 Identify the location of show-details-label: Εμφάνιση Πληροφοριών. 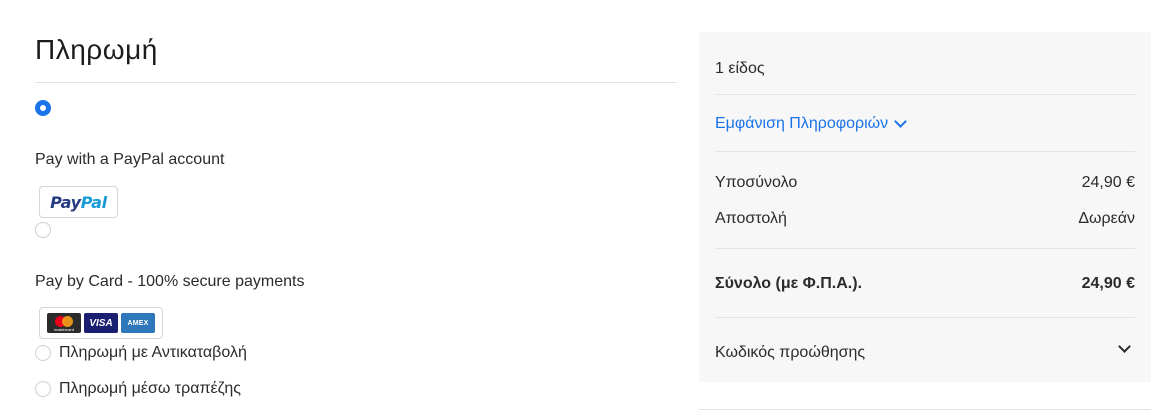
(802, 123).